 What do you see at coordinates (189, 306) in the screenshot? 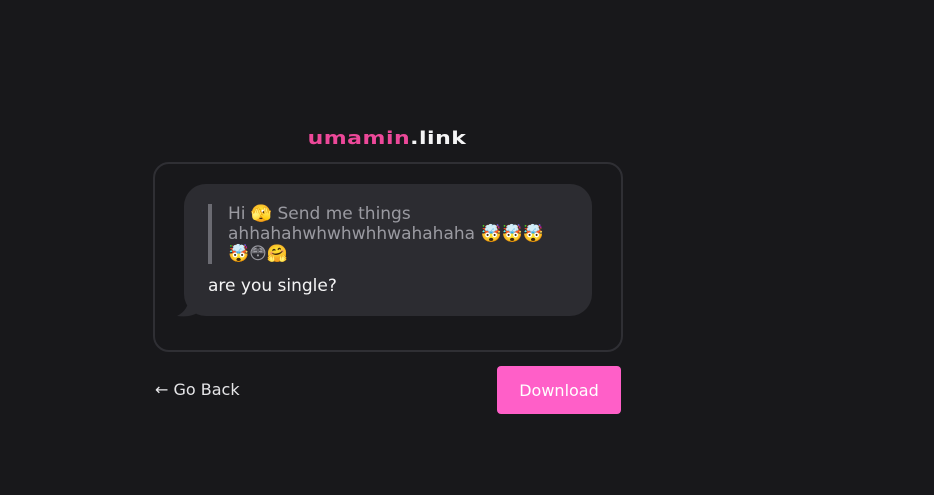
I see `bubble-tail` at bounding box center [189, 306].